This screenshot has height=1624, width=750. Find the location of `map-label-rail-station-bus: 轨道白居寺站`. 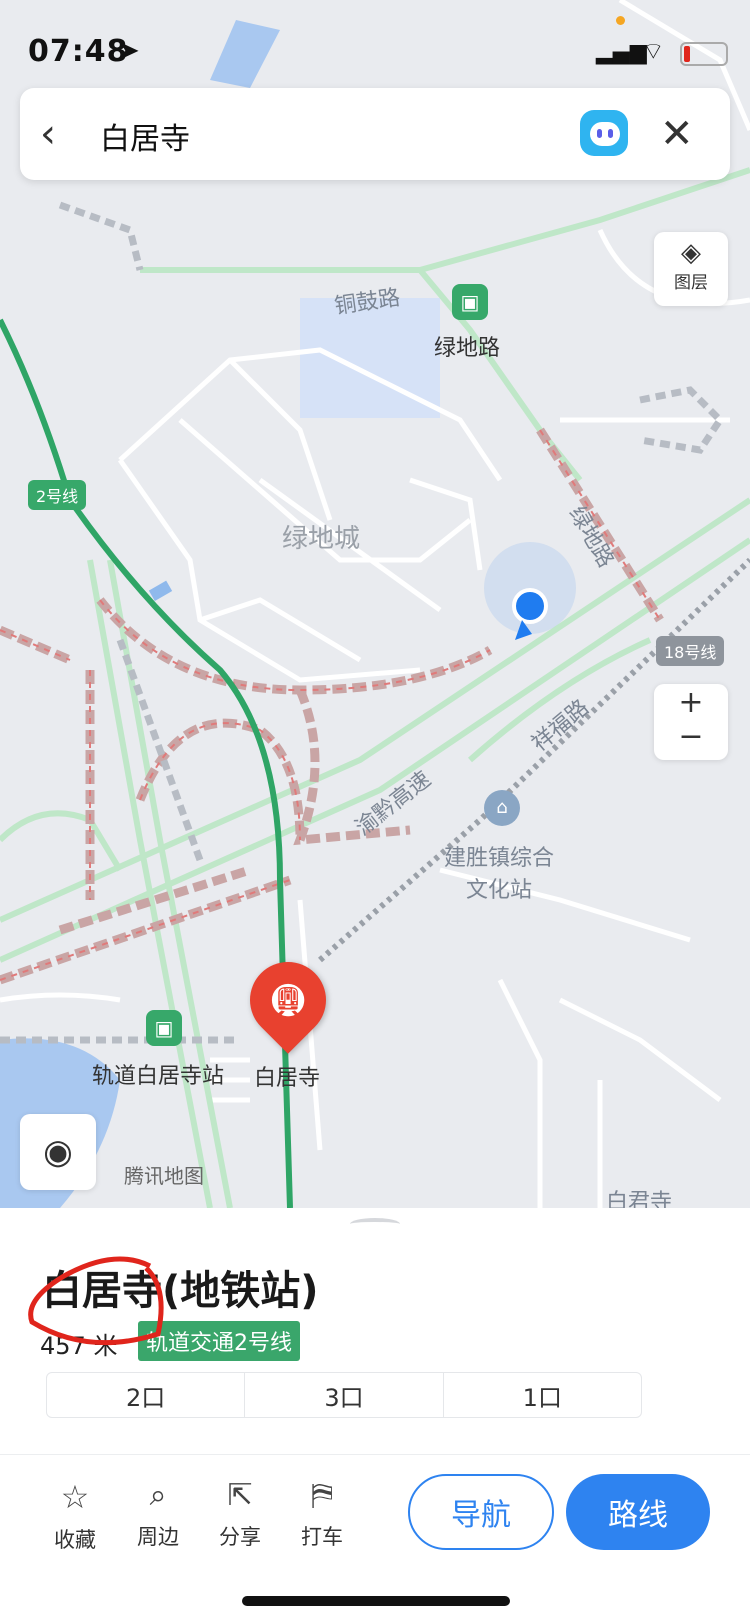

map-label-rail-station-bus: 轨道白居寺站 is located at coordinates (158, 1074).